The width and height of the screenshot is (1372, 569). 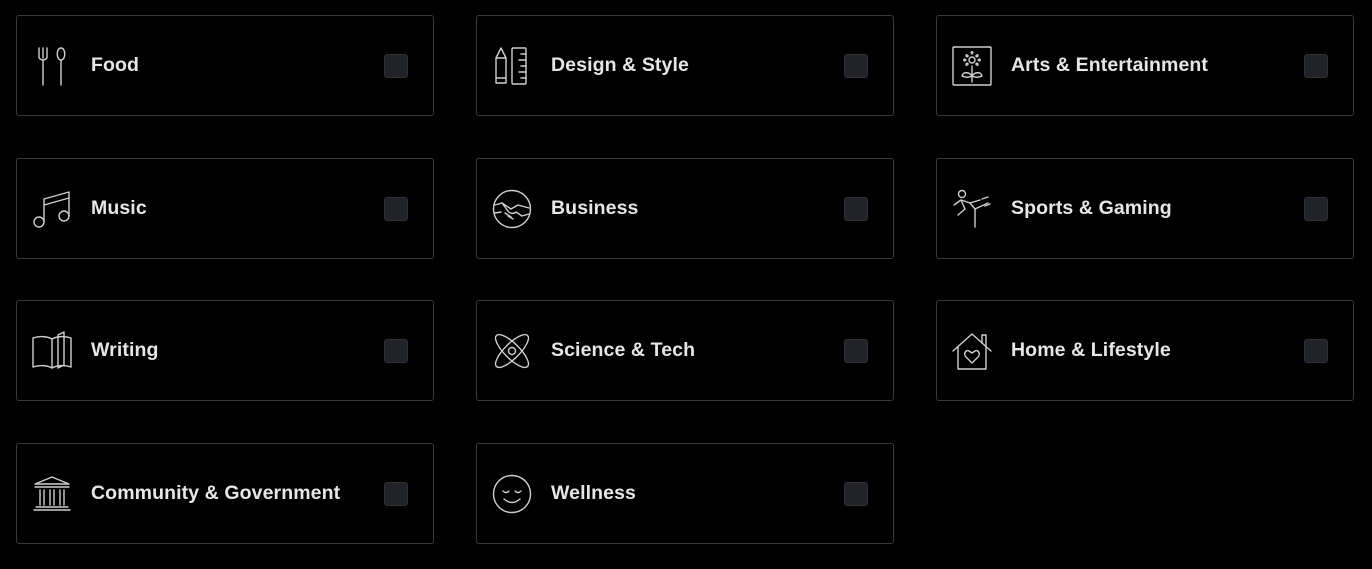 I want to click on category-card-arts-entertainment: Arts & Entertainment, so click(x=1145, y=65).